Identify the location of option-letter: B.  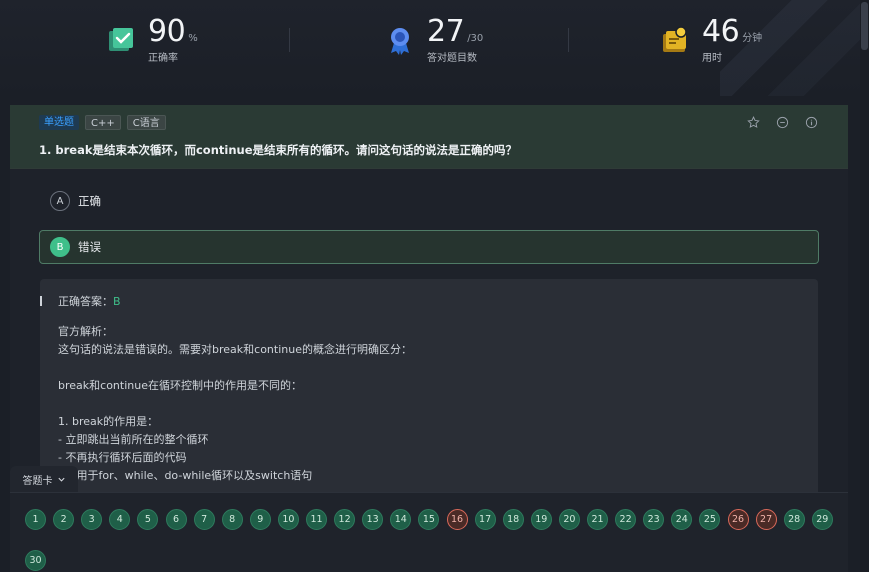
(60, 247).